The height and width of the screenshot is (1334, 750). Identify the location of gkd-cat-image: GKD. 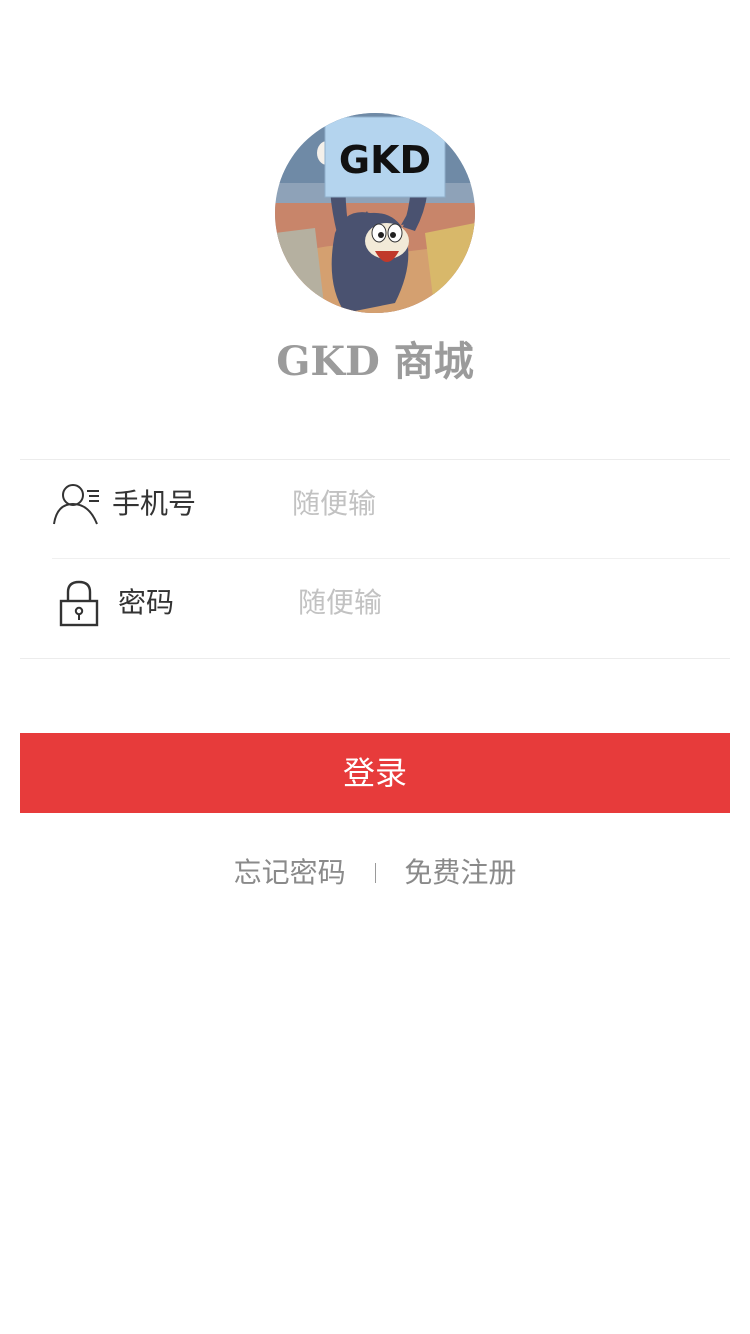
(375, 213).